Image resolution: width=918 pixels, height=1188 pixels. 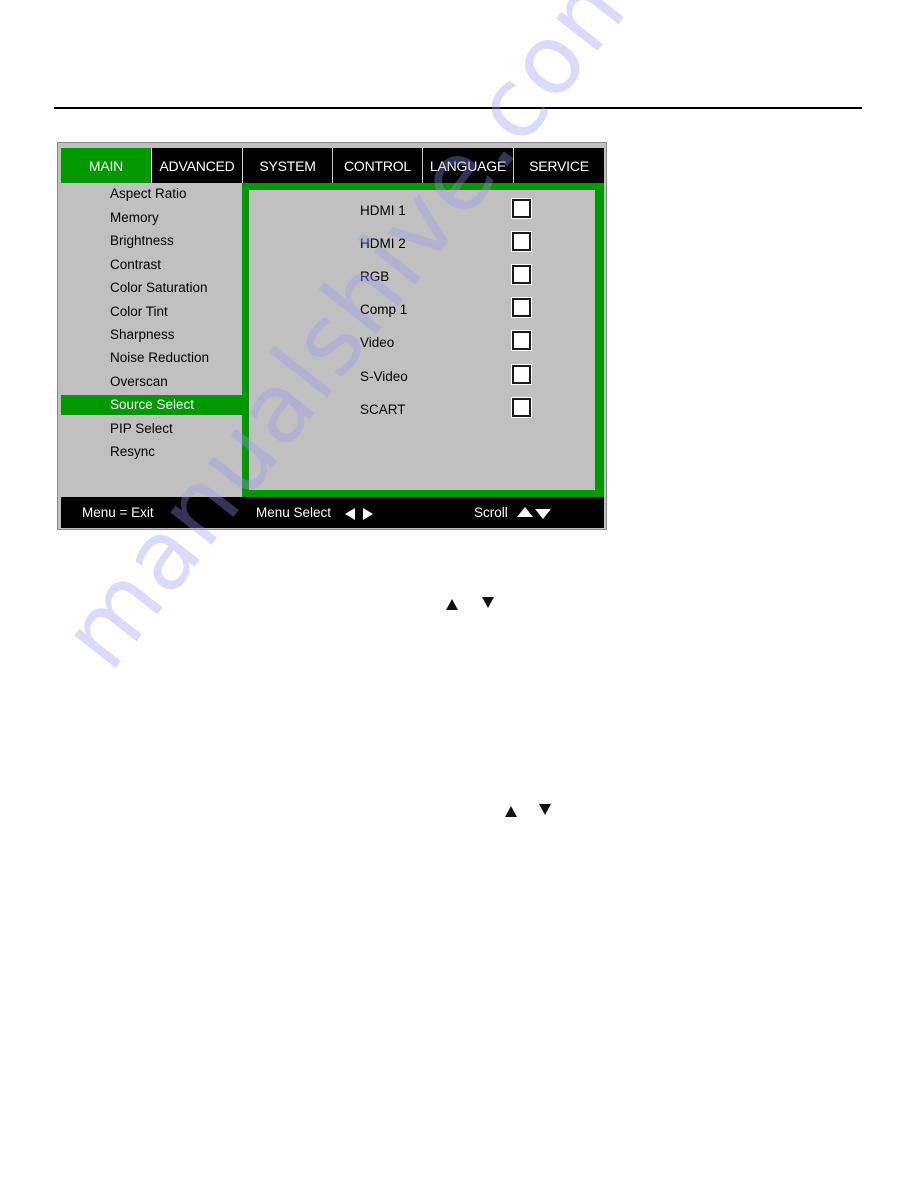 I want to click on source-option-label: S-Video, so click(x=384, y=376).